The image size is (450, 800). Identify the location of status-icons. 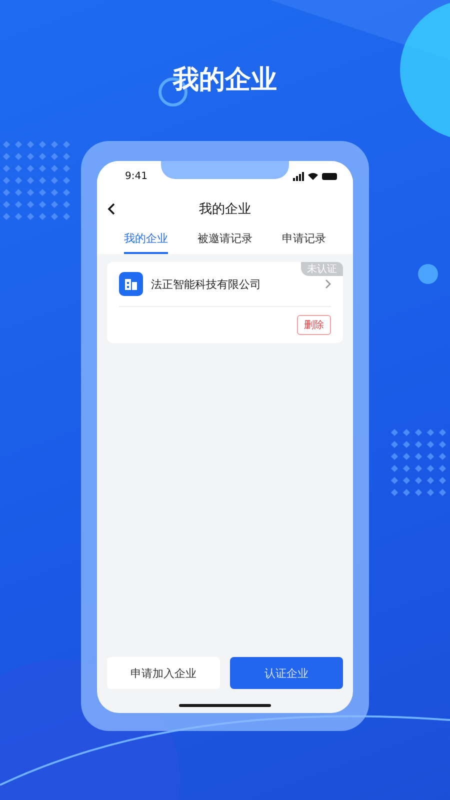
(316, 176).